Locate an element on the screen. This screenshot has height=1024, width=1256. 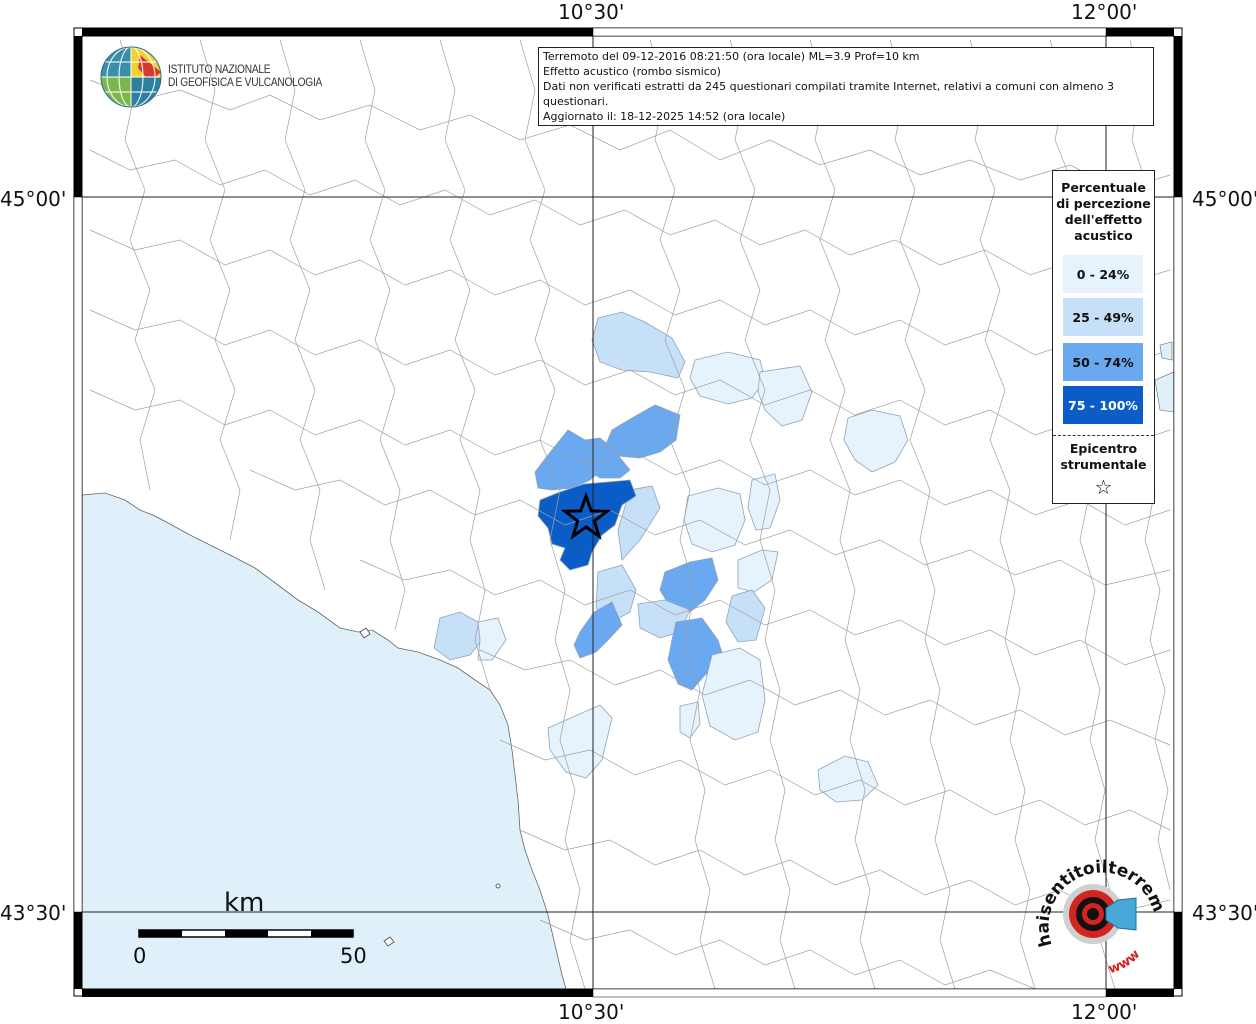
legend-title-line-2: di percezione is located at coordinates (1103, 203).